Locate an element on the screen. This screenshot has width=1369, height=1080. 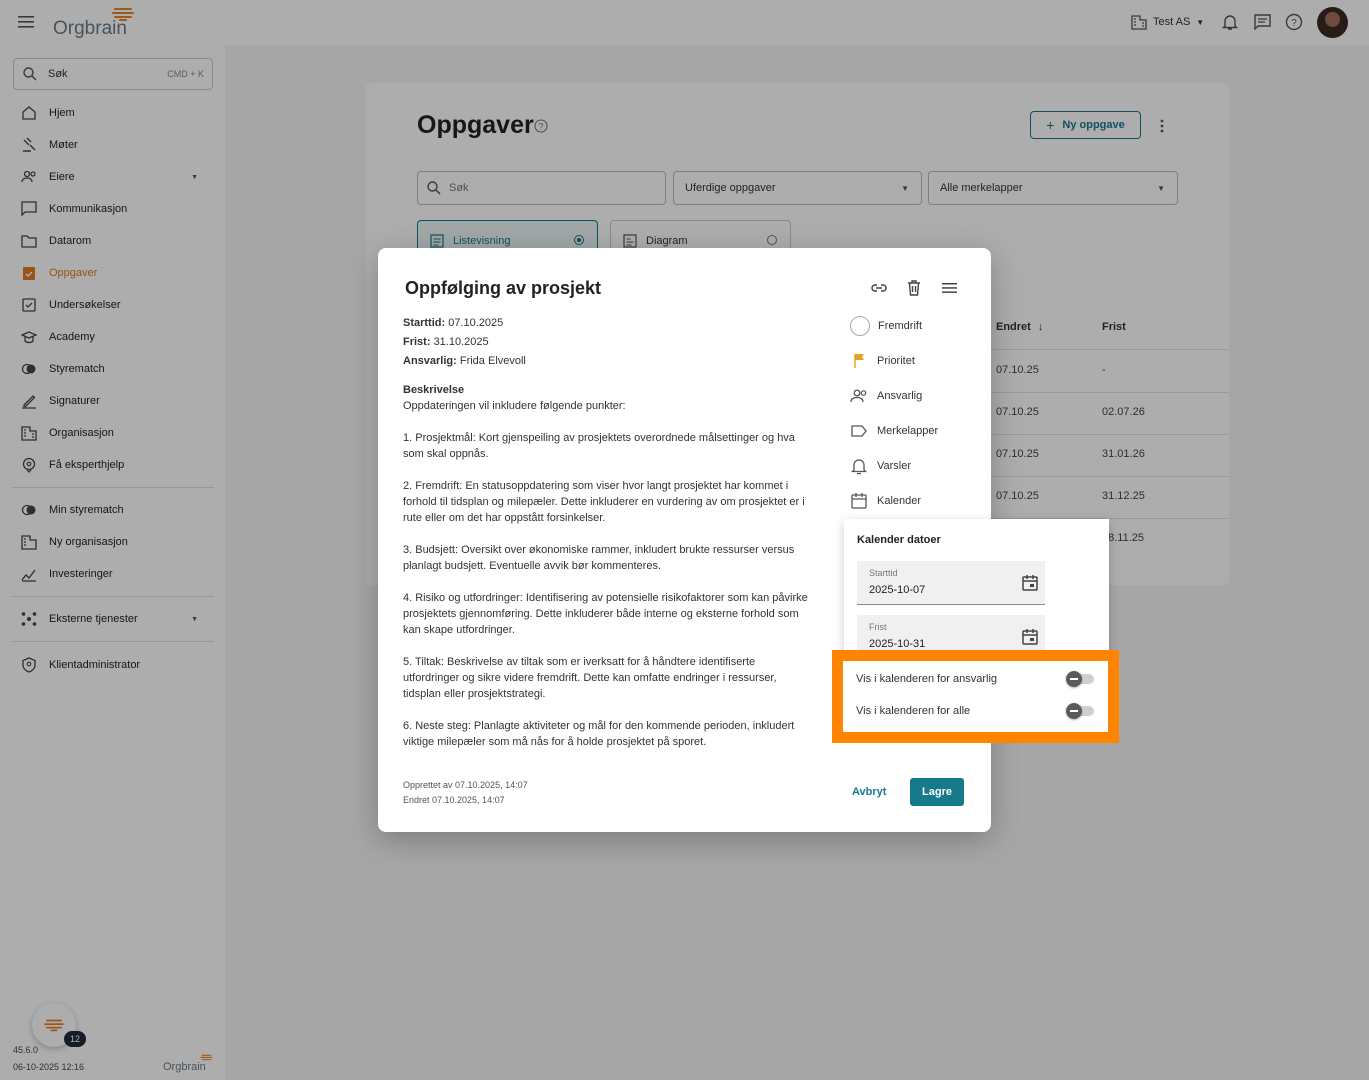
option-label: Merkelapper is located at coordinates (908, 431).